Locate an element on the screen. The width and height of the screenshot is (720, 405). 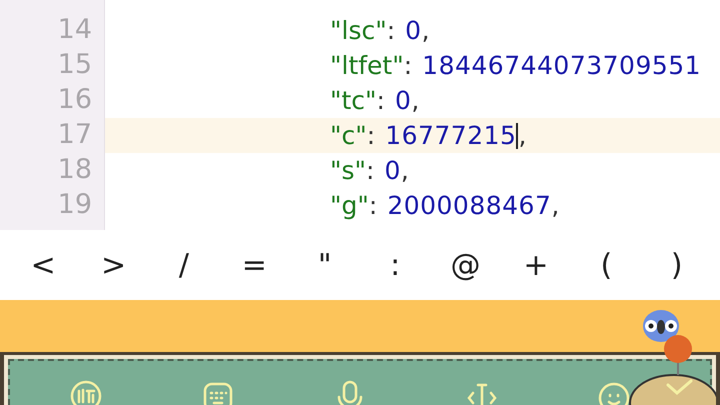
line-number: 15 is located at coordinates (74, 65).